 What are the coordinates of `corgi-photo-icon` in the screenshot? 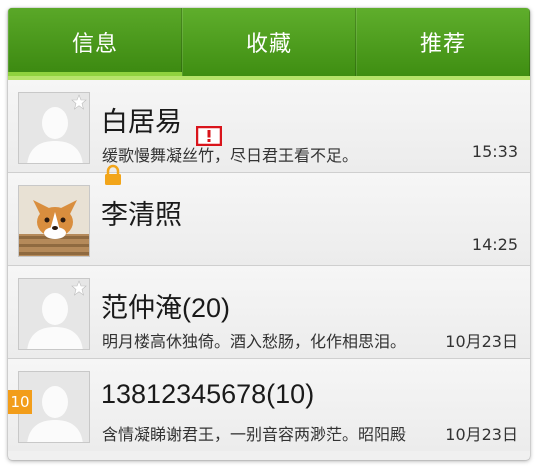 It's located at (54, 221).